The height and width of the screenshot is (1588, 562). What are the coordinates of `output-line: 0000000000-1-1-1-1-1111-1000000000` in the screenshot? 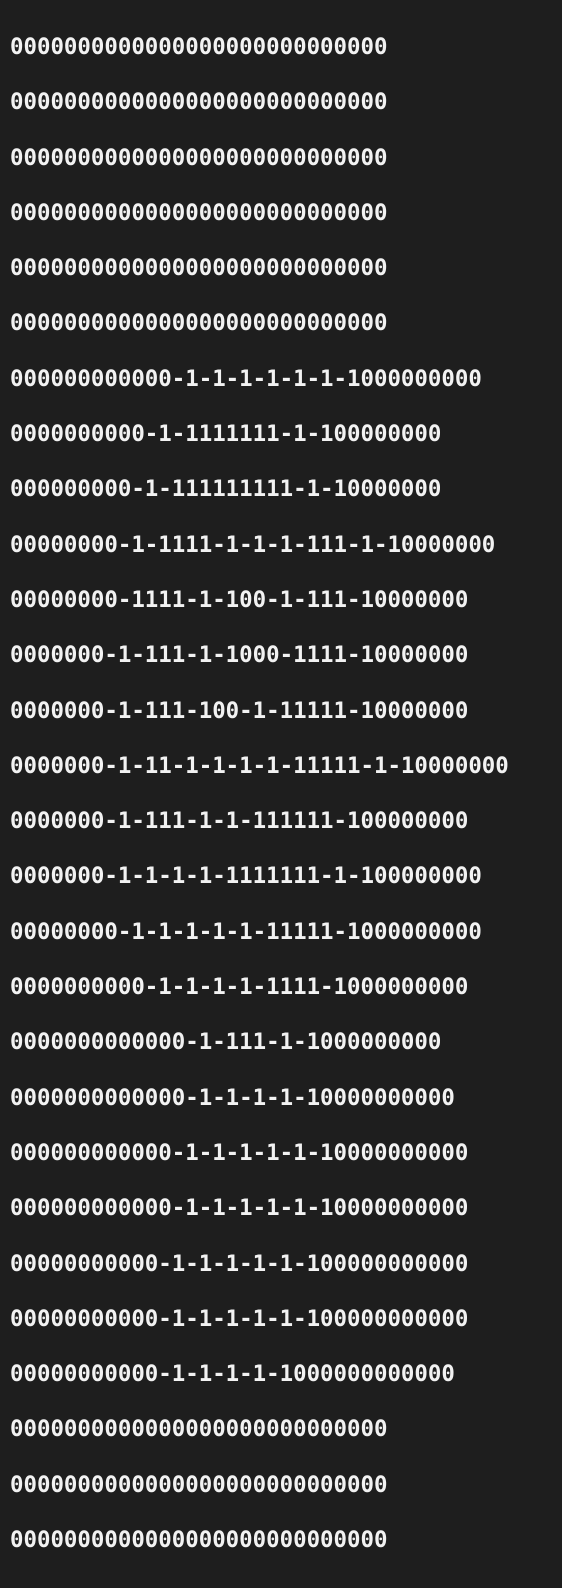 It's located at (239, 987).